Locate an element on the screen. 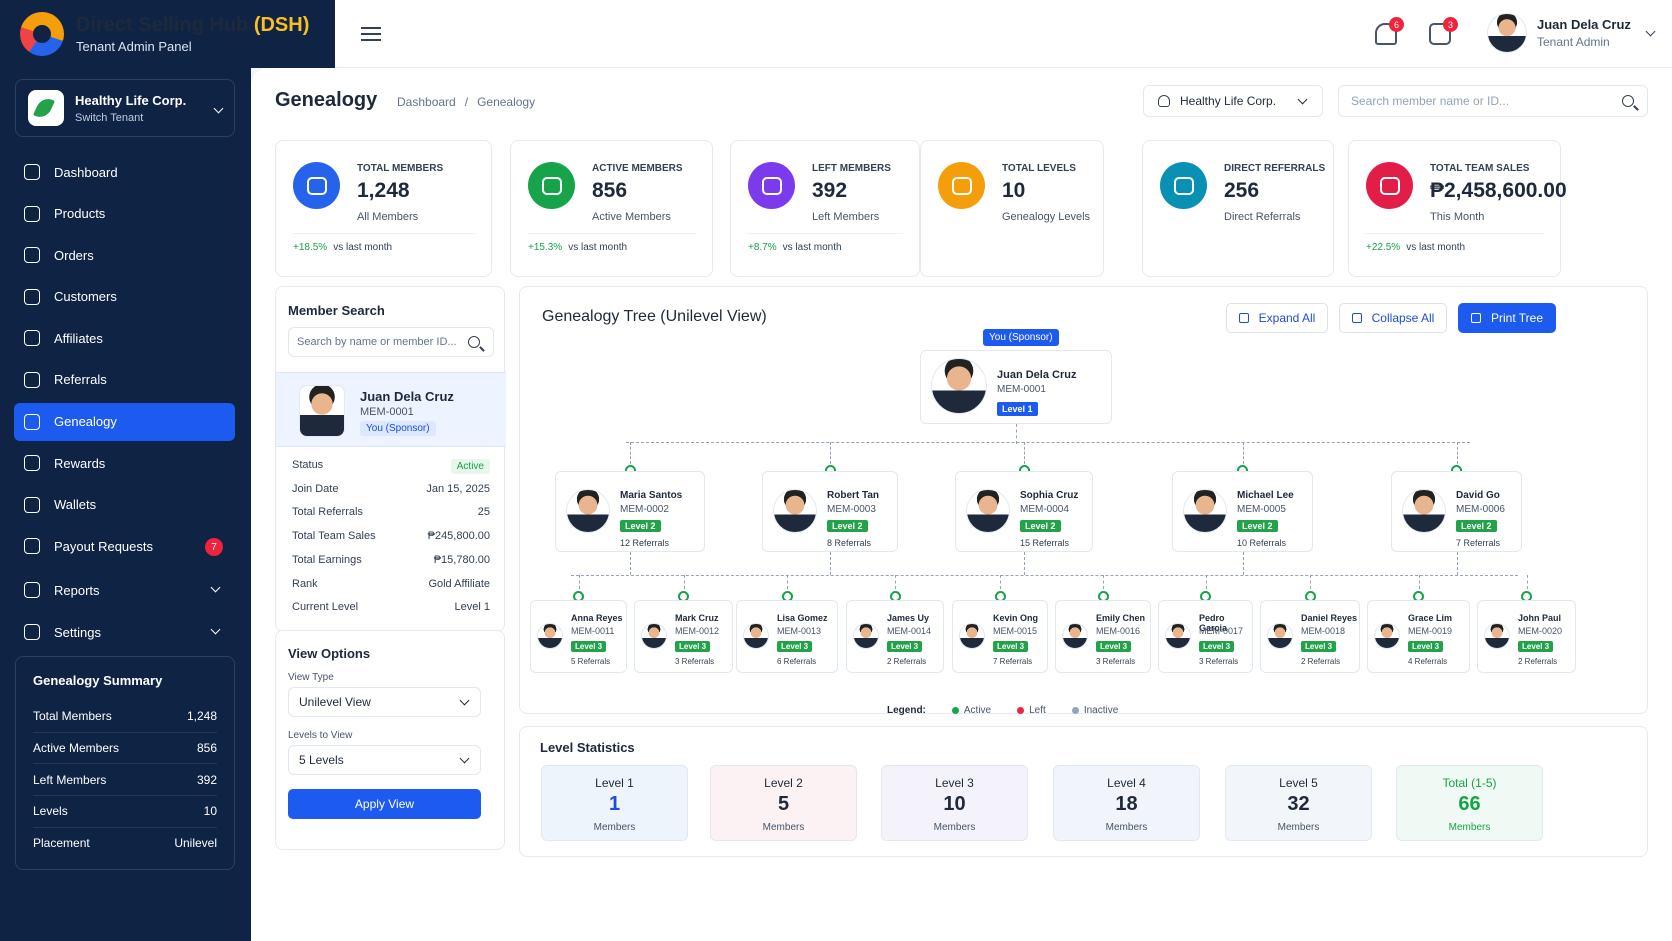 The height and width of the screenshot is (941, 1672). print-tree-button: Print Tree is located at coordinates (1507, 318).